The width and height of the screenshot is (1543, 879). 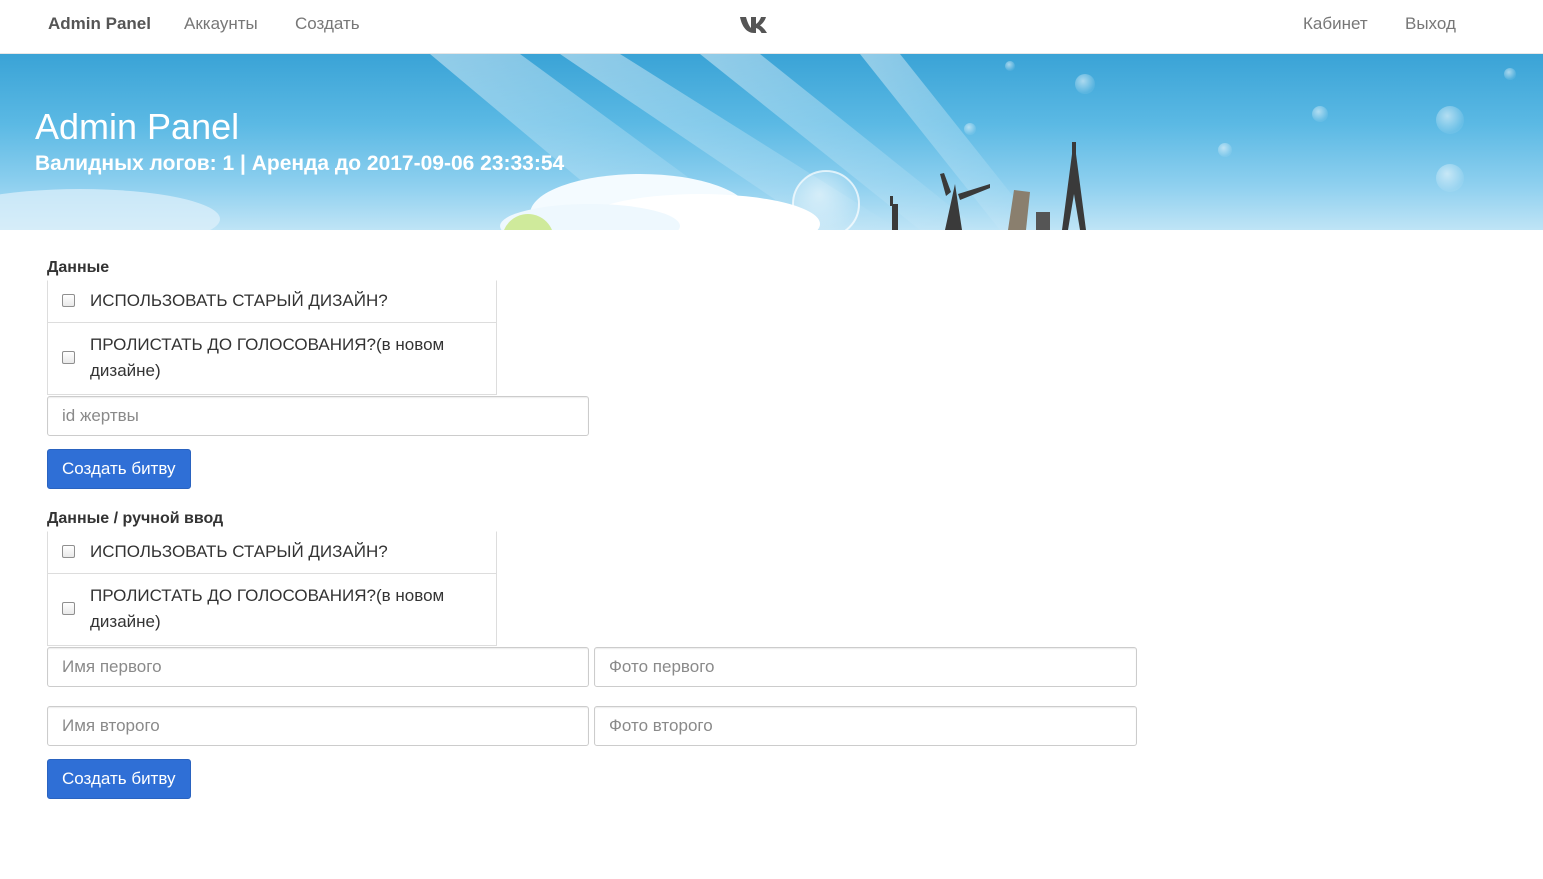 I want to click on old-design-checkbox, so click(x=68, y=300).